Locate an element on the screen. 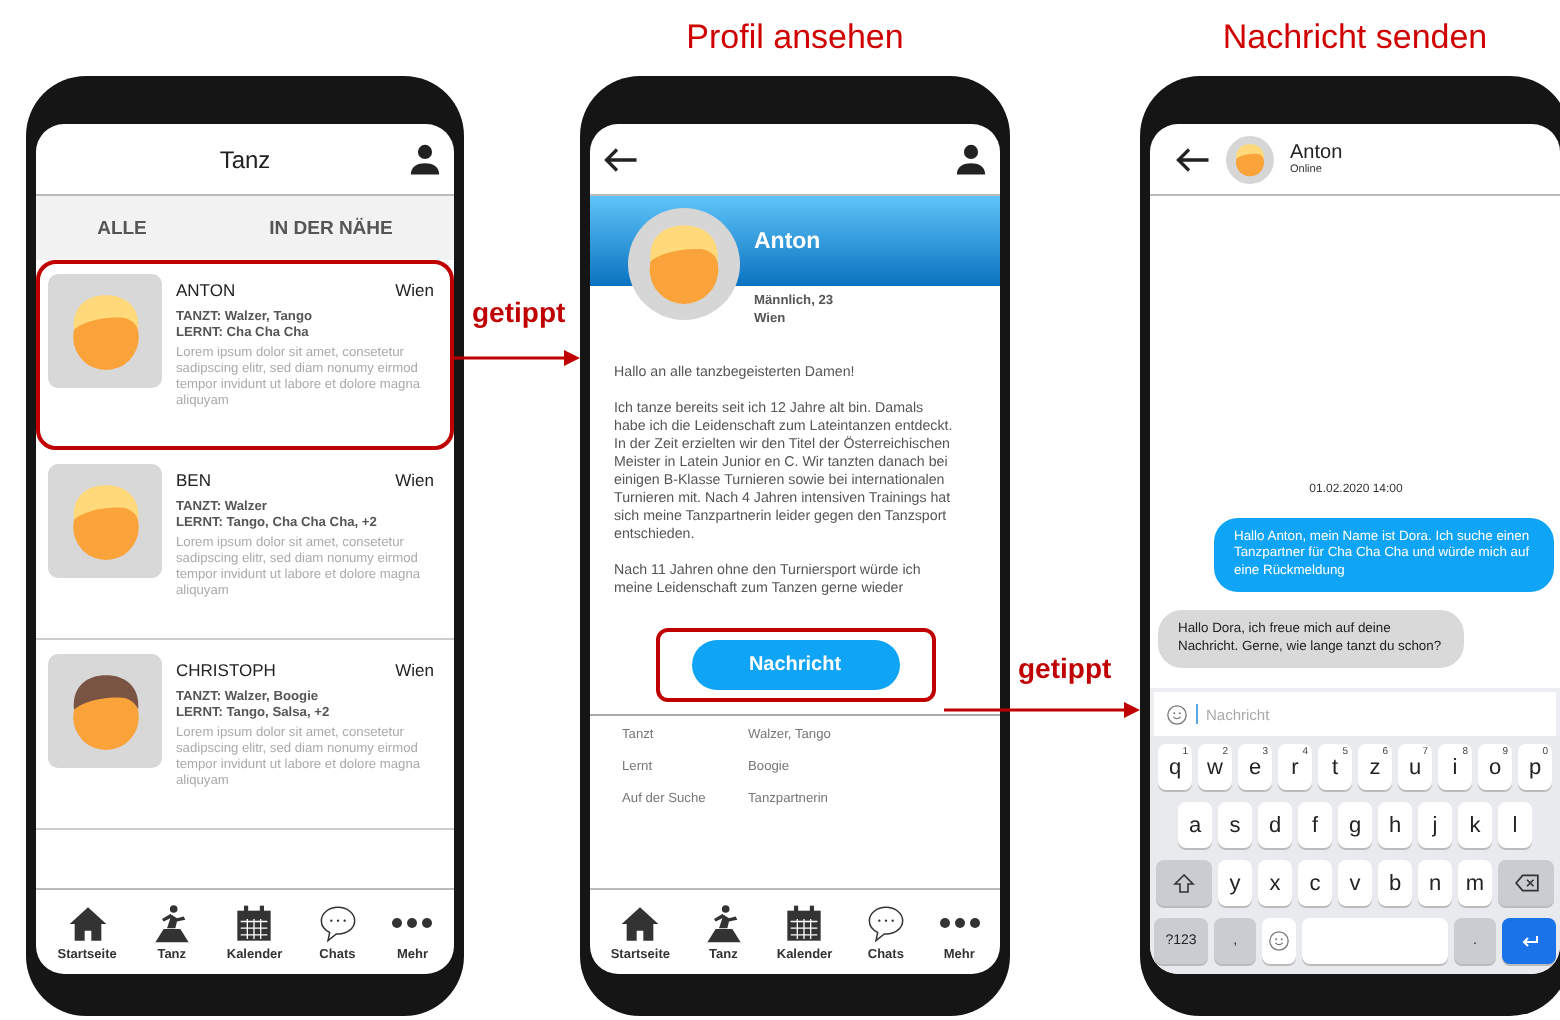  keyboard-key: l is located at coordinates (1515, 825).